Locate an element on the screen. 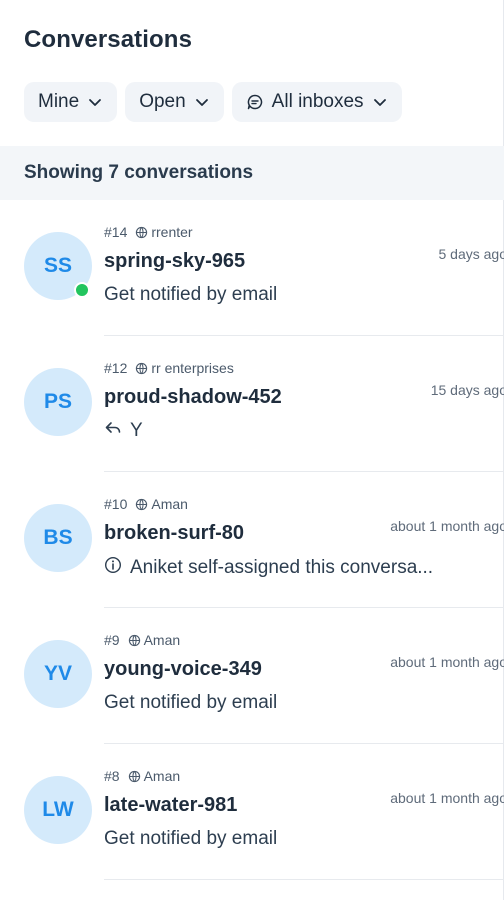  conversation-id: #8 is located at coordinates (112, 776).